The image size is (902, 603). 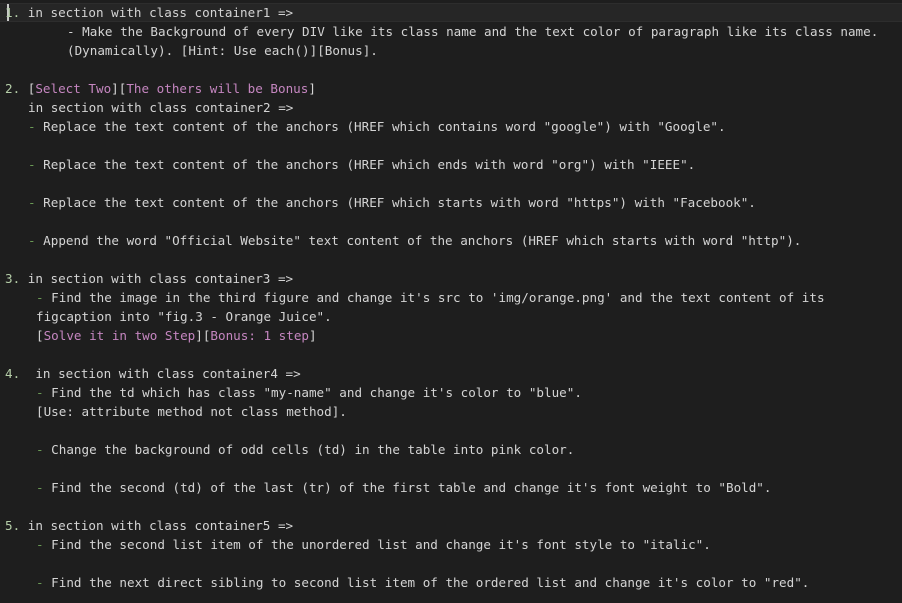 I want to click on editor-line-12: figcaption into "fig.3 - Orange Juice"., so click(x=184, y=316).